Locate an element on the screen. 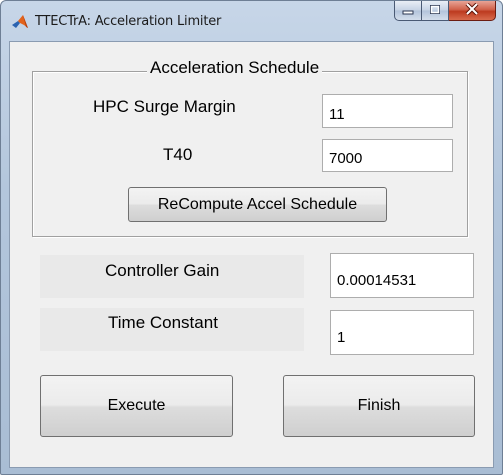 This screenshot has width=503, height=475. time-constant-field: 1 is located at coordinates (402, 332).